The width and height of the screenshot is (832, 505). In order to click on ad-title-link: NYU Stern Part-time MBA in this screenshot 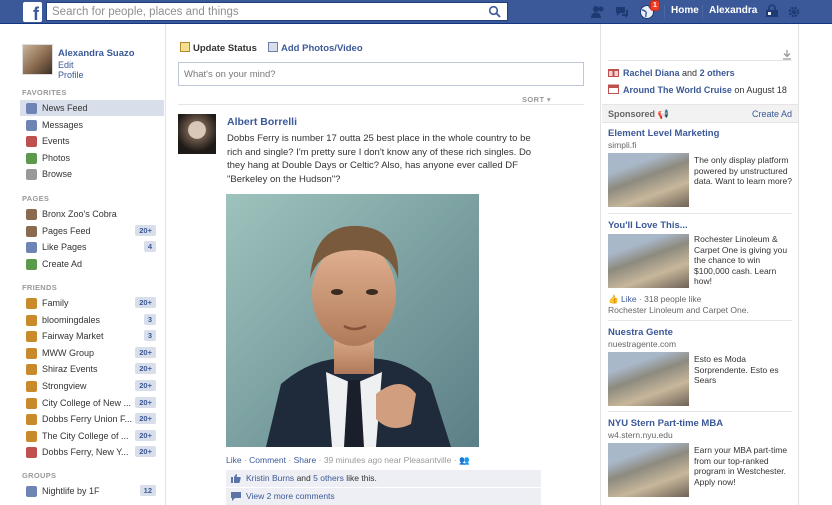, I will do `click(665, 423)`.